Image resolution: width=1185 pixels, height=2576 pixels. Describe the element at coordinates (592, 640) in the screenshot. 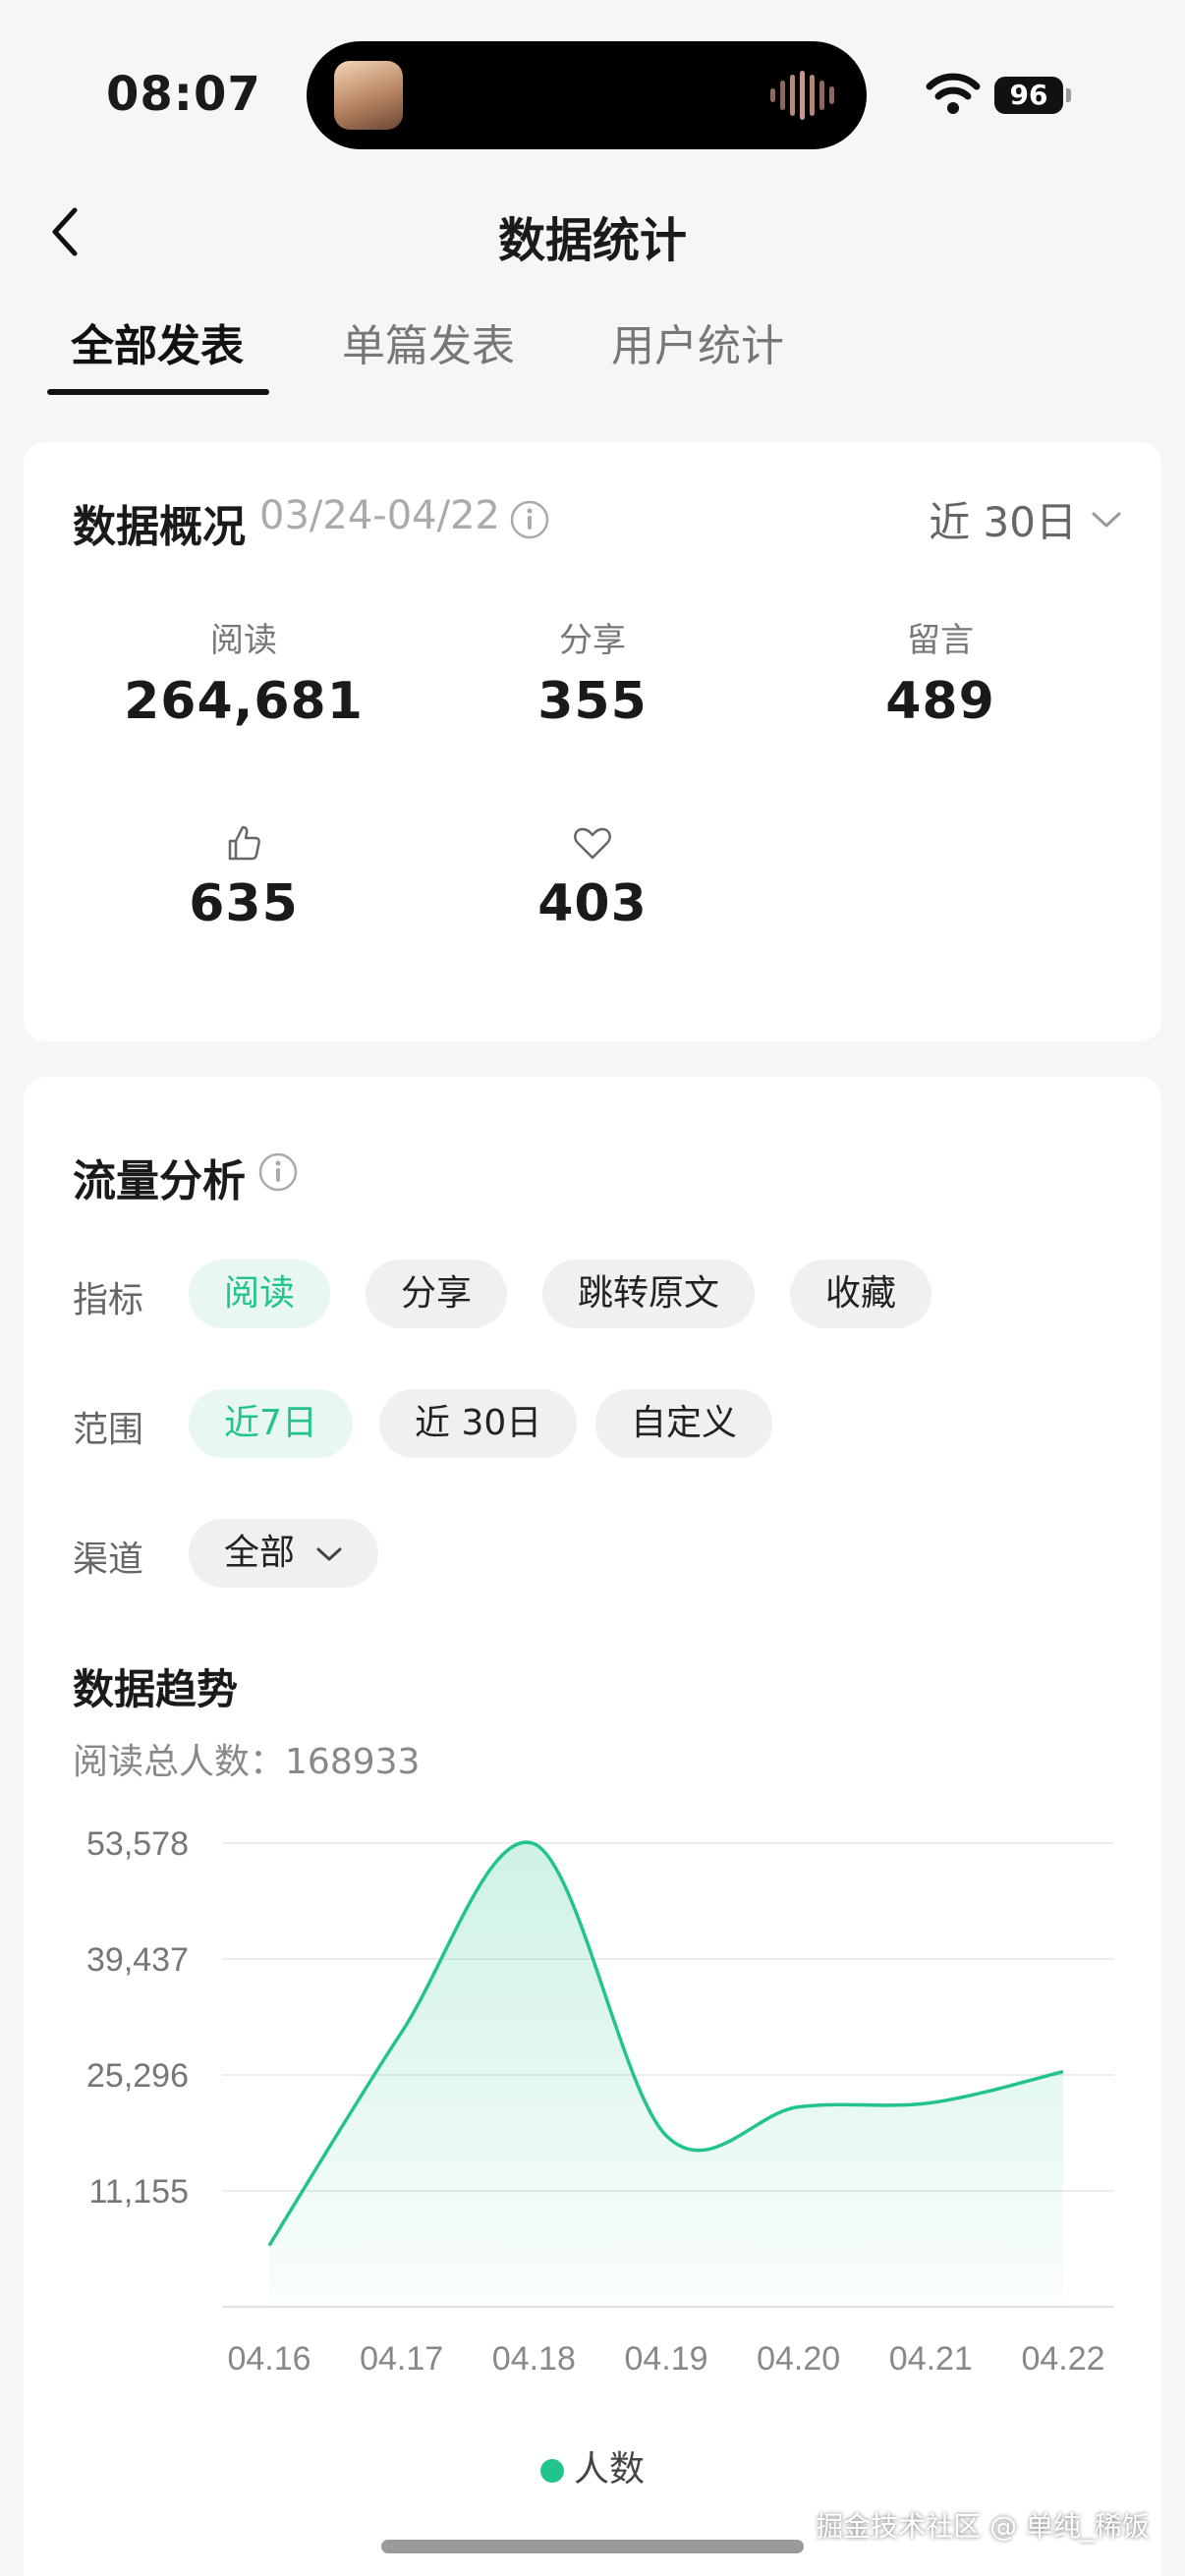

I see `metric-share-label: 分享` at that location.